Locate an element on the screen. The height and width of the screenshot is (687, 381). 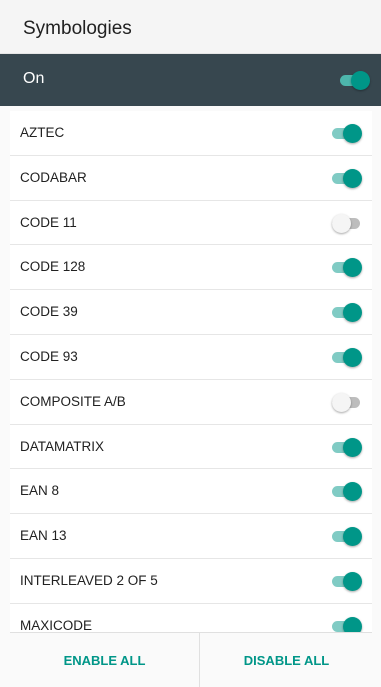
symbology-row: COMPOSITE A/B is located at coordinates (191, 402).